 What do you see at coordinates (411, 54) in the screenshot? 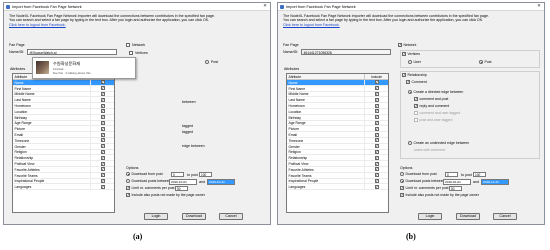
I see `vertices-option: ✓ Vertices` at bounding box center [411, 54].